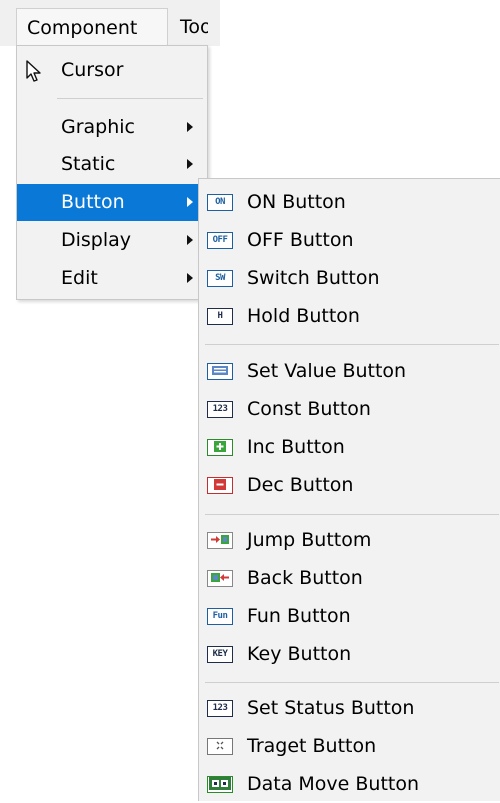  Describe the element at coordinates (220, 240) in the screenshot. I see `off-button-icon: OFF` at that location.